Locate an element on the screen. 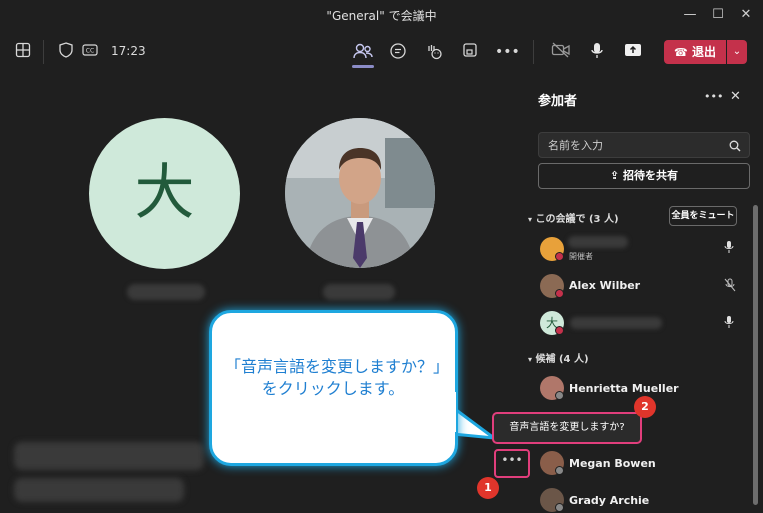 The width and height of the screenshot is (763, 513). panel-more-icon: ••• is located at coordinates (713, 96).